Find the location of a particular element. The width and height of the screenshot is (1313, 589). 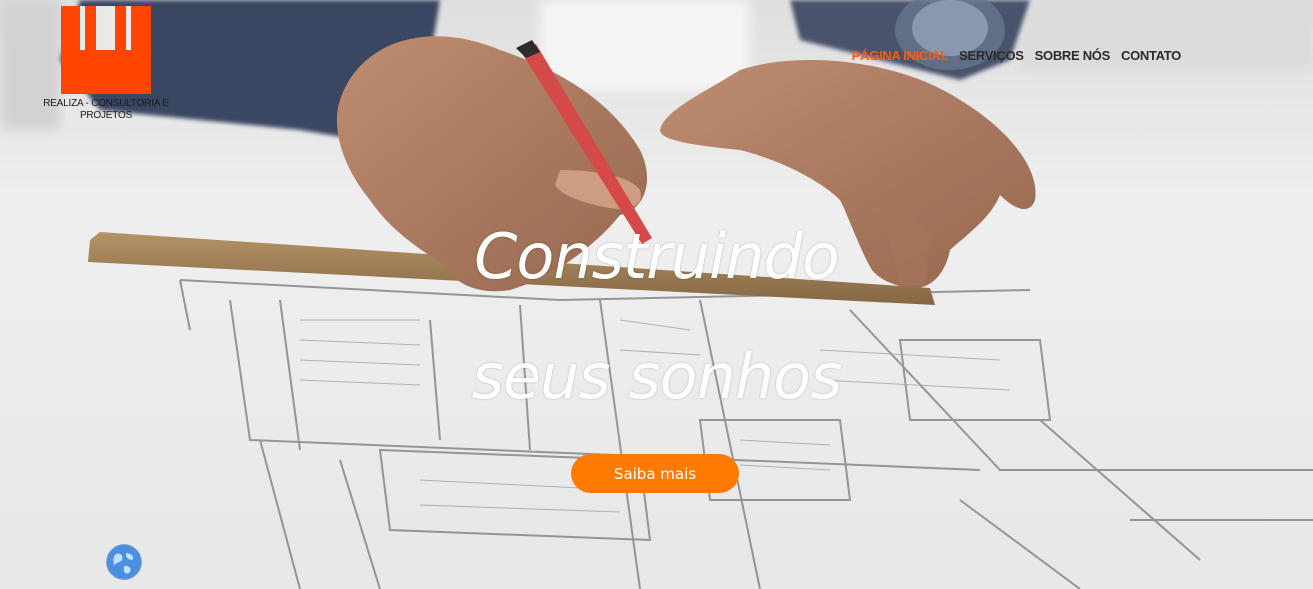

brand-name: REALIZA - CONSULTORIA E PROJETOS is located at coordinates (106, 109).